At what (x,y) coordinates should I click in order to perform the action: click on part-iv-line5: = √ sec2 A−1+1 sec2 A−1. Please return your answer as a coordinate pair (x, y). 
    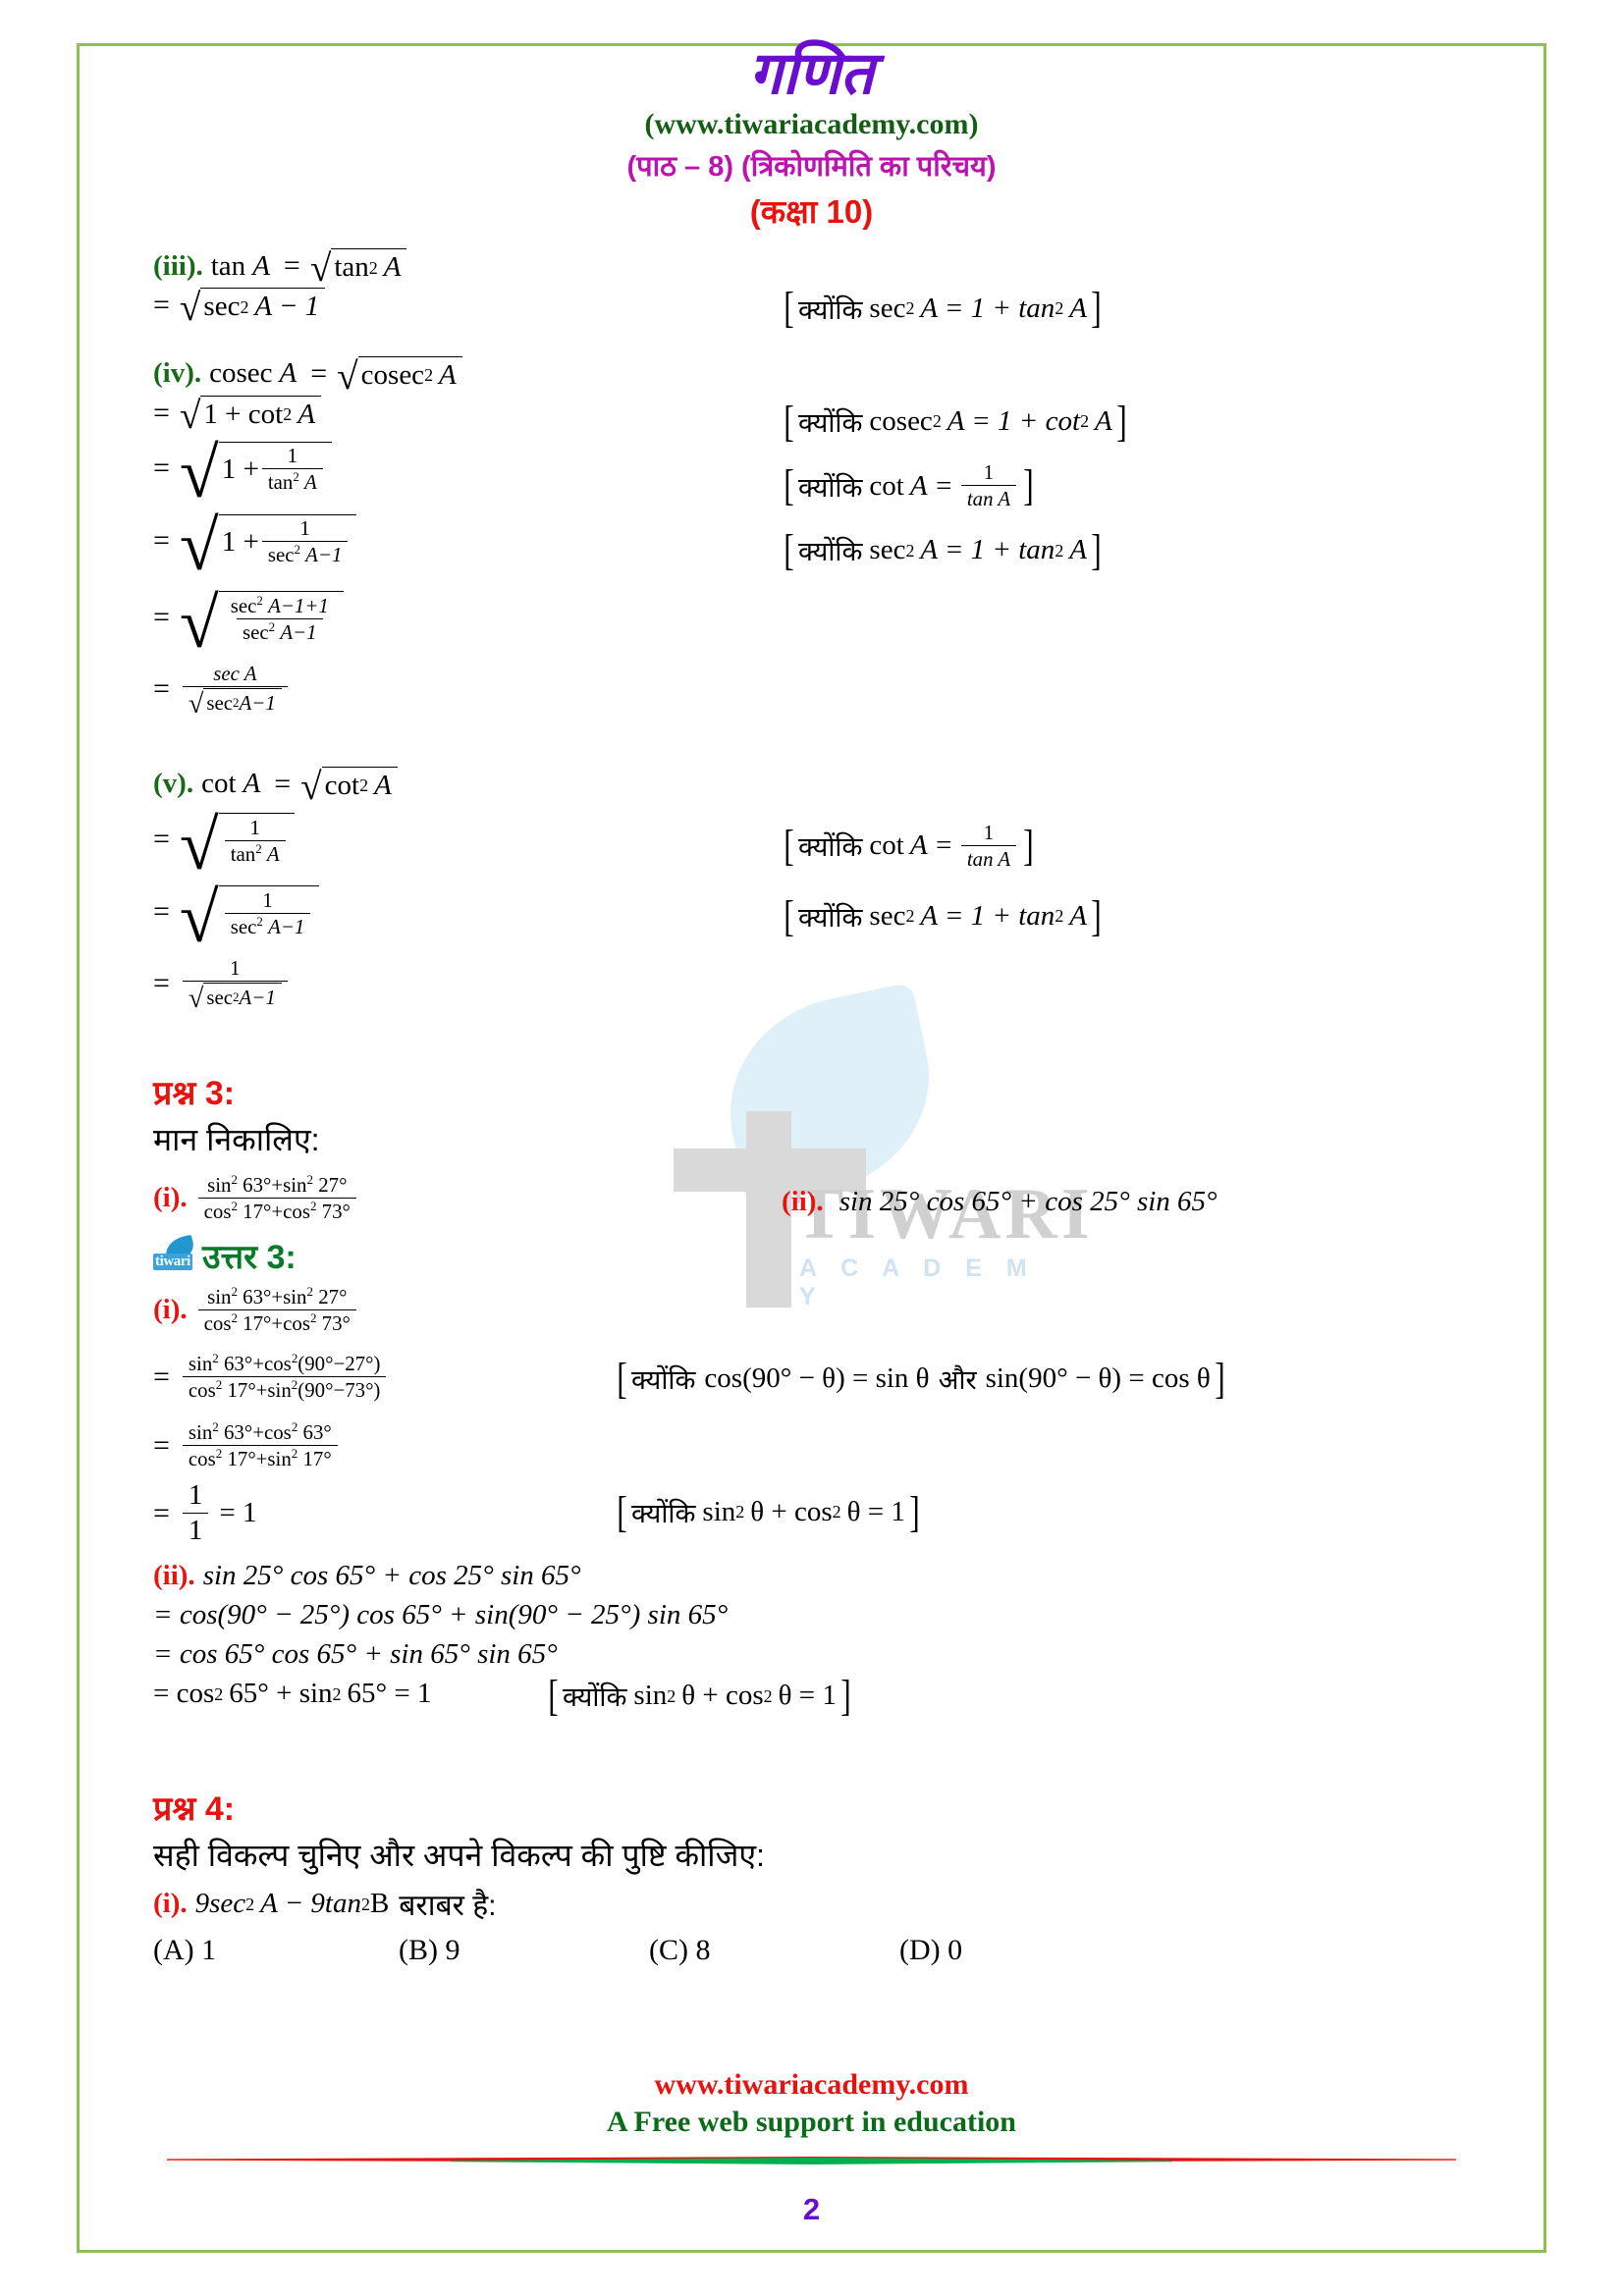
    Looking at the image, I should click on (467, 618).